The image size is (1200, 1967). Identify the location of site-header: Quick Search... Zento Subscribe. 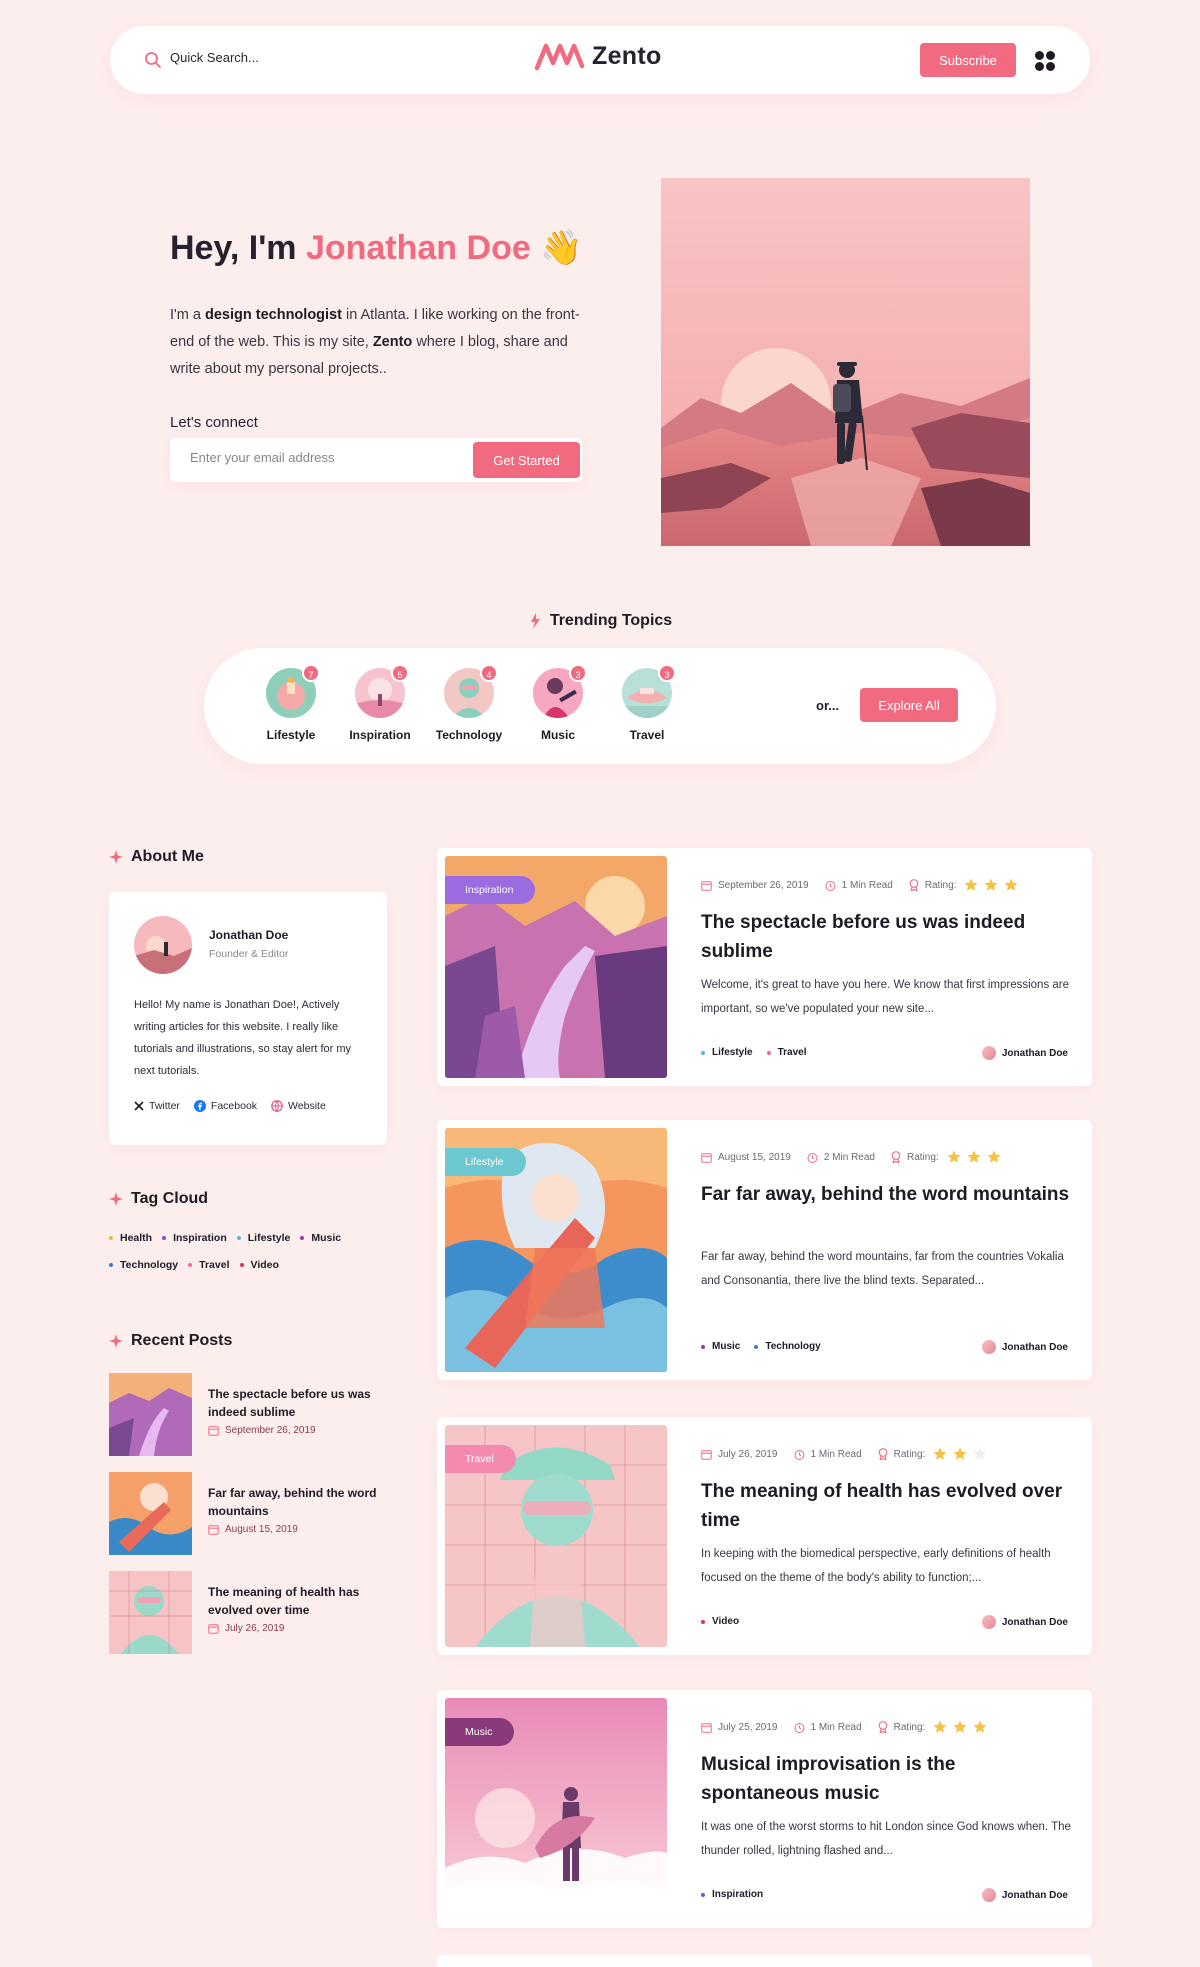
(600, 60).